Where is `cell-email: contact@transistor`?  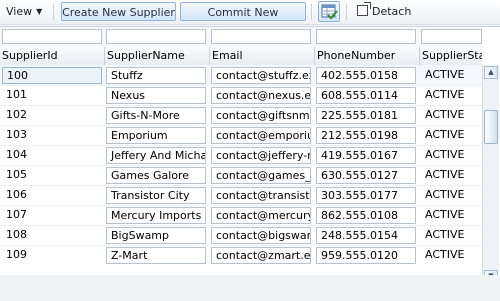 cell-email: contact@transistor is located at coordinates (261, 195).